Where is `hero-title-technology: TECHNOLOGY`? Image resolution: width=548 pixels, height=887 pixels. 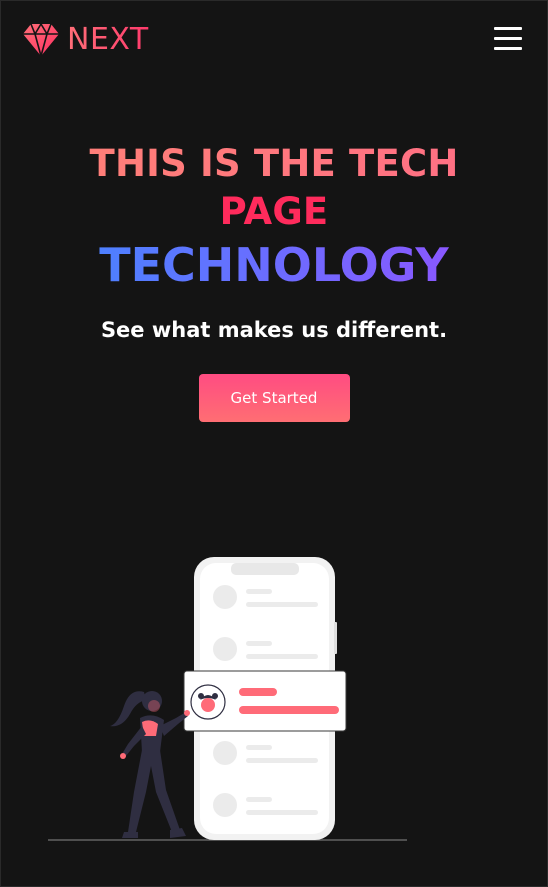
hero-title-technology: TECHNOLOGY is located at coordinates (274, 265).